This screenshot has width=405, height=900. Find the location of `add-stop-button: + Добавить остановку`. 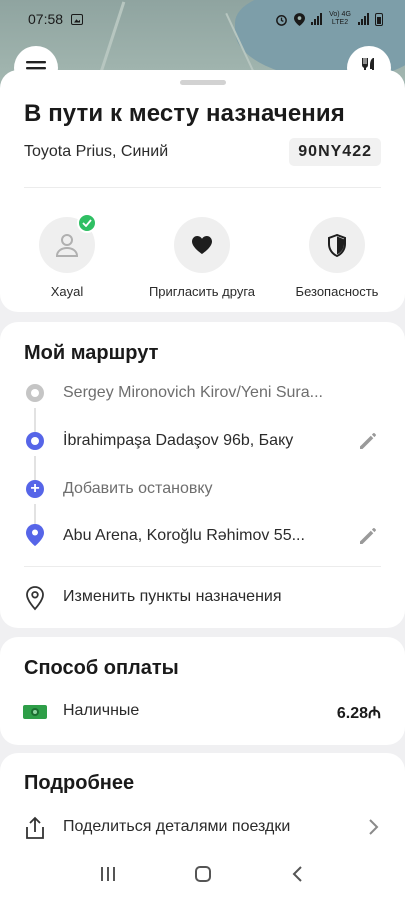

add-stop-button: + Добавить остановку is located at coordinates (202, 489).